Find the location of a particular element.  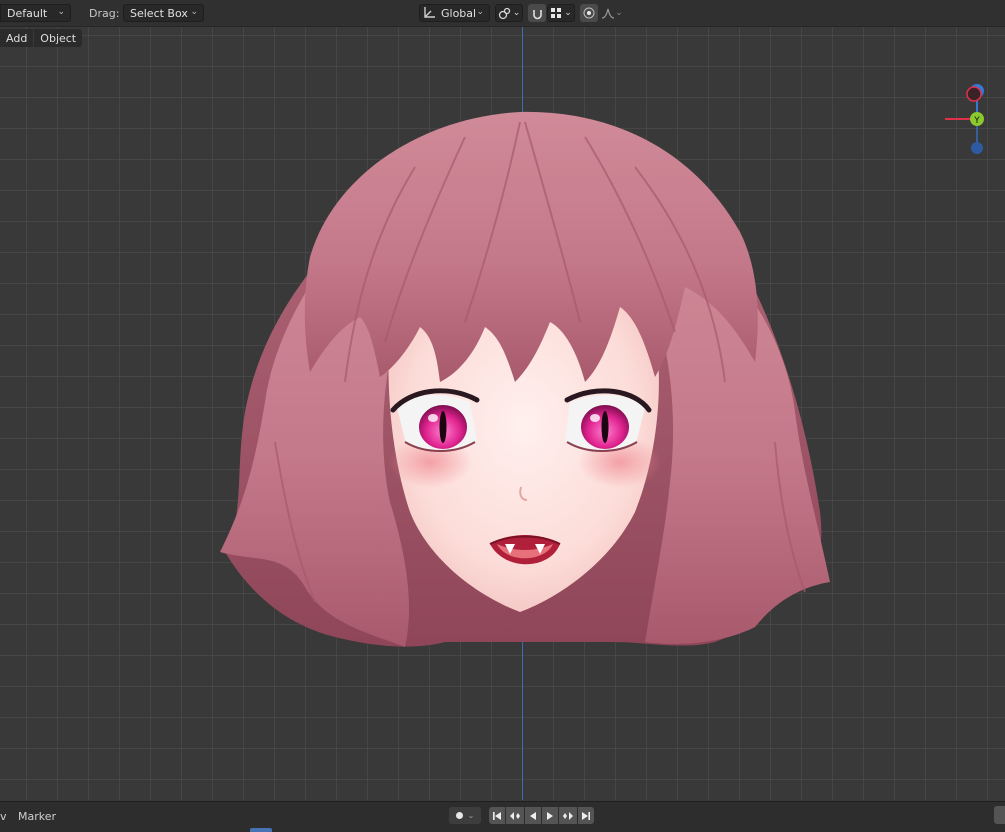

navigation-gizmo: Z Y is located at coordinates (975, 108).